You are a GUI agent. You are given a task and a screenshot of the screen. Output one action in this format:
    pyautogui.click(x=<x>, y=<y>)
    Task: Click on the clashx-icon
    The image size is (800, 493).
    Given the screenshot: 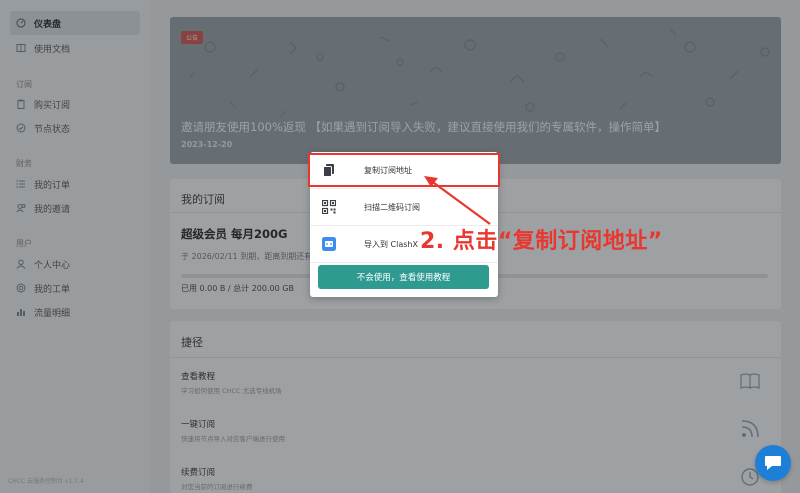 What is the action you would take?
    pyautogui.click(x=329, y=244)
    